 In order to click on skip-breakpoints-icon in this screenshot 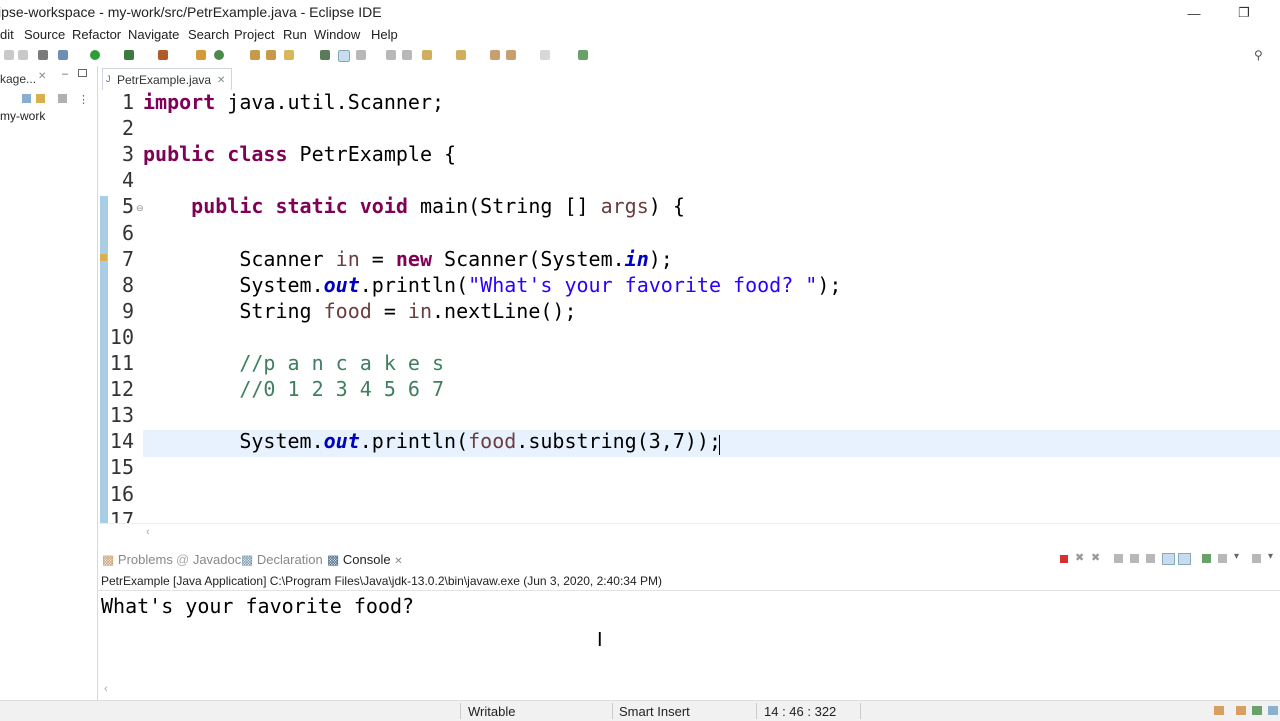, I will do `click(43, 55)`.